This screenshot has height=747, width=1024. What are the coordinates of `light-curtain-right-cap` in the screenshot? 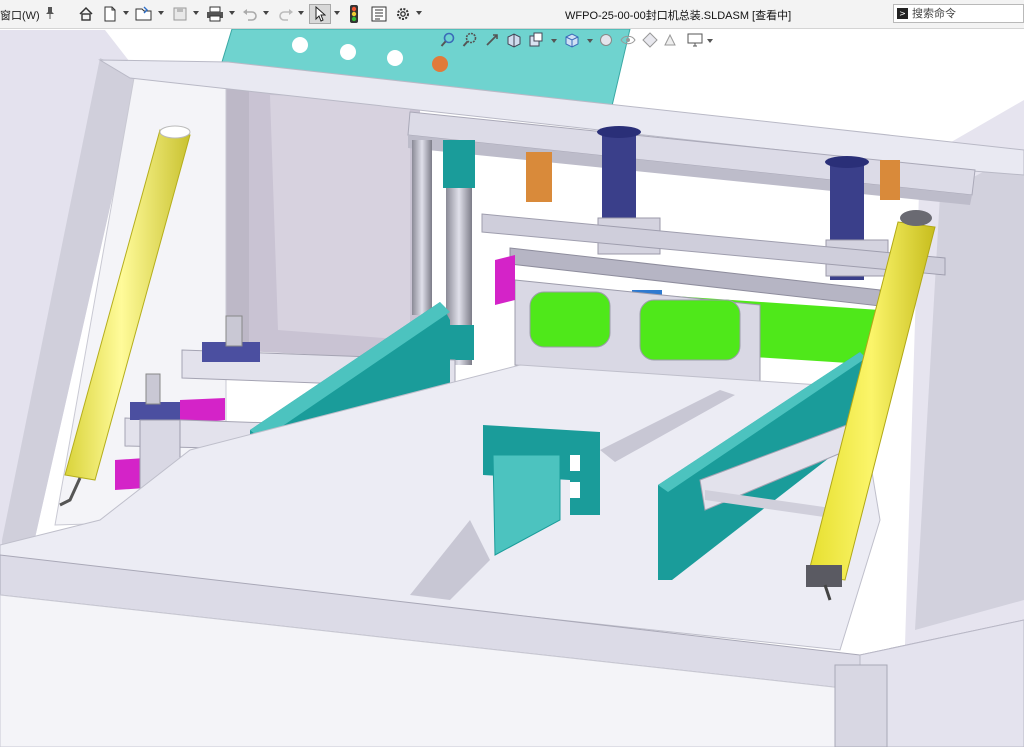 It's located at (916, 218).